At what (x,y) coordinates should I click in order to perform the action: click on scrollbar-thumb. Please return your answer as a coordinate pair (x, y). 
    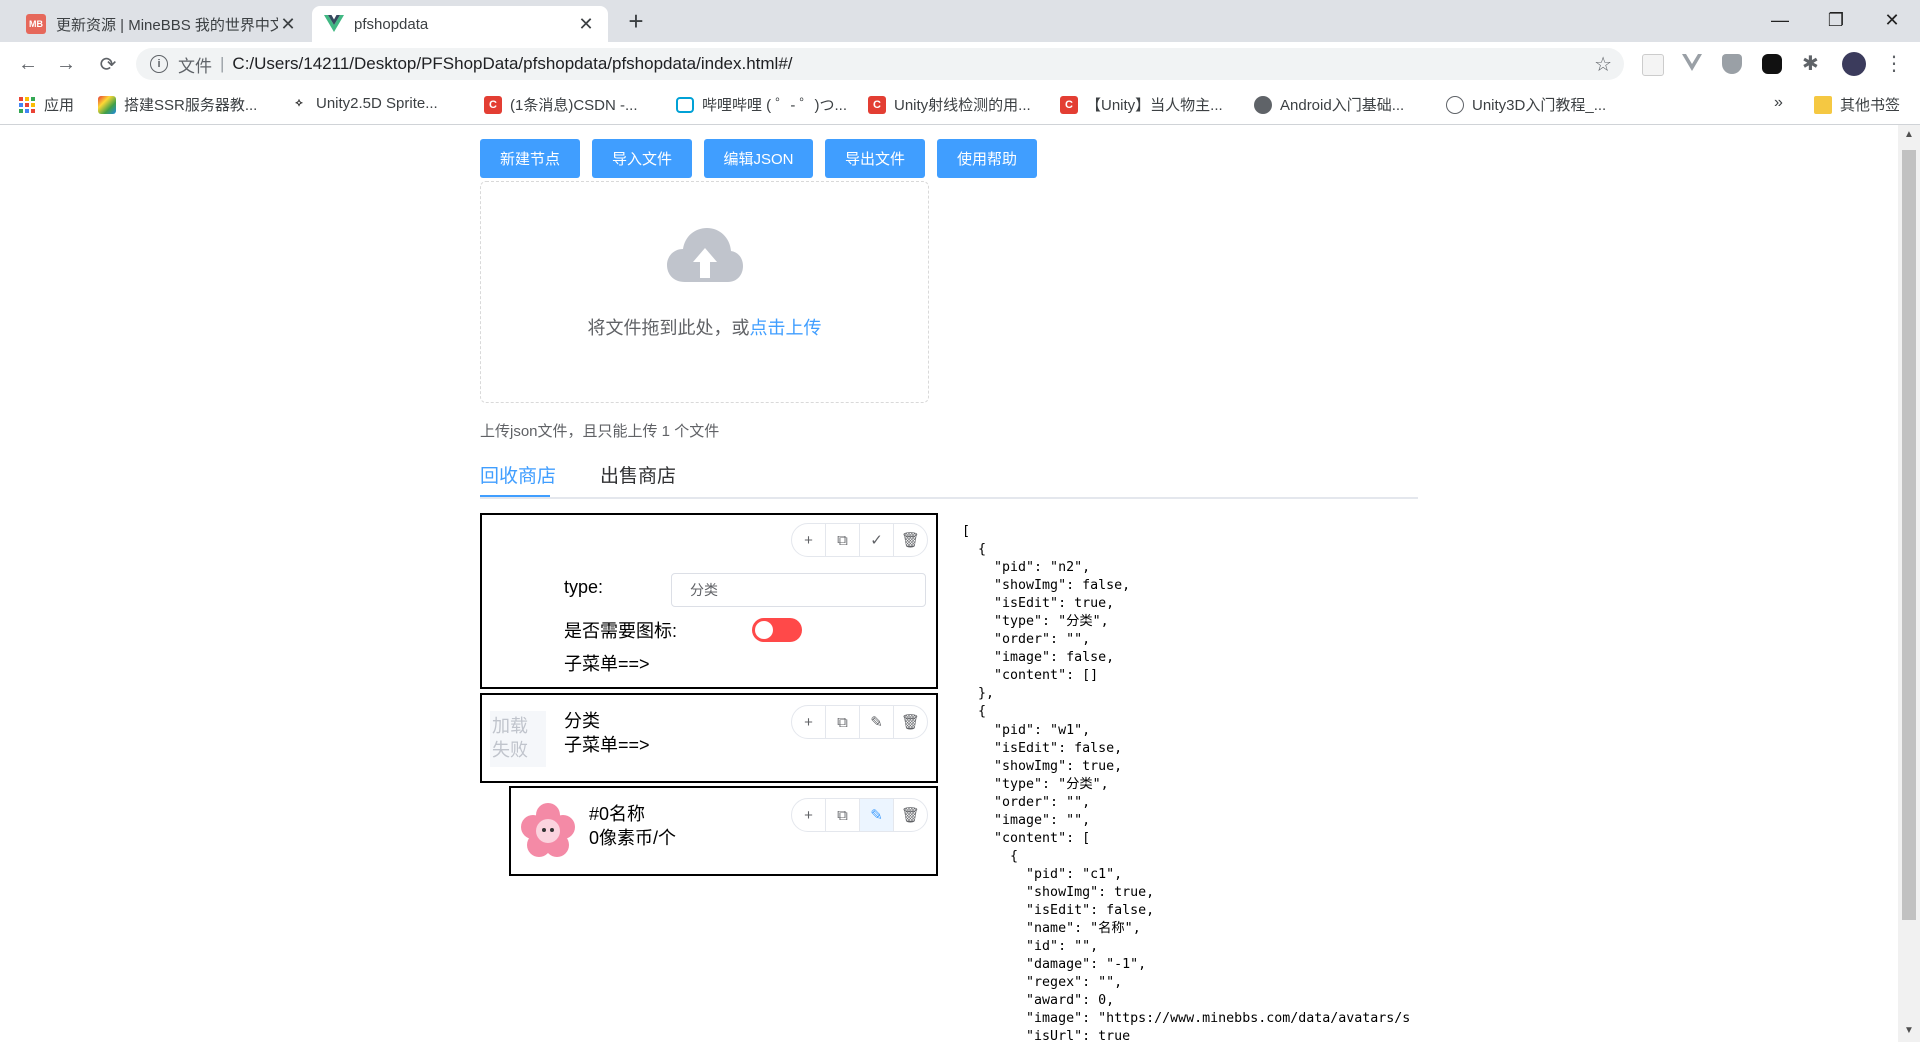
    Looking at the image, I should click on (1909, 535).